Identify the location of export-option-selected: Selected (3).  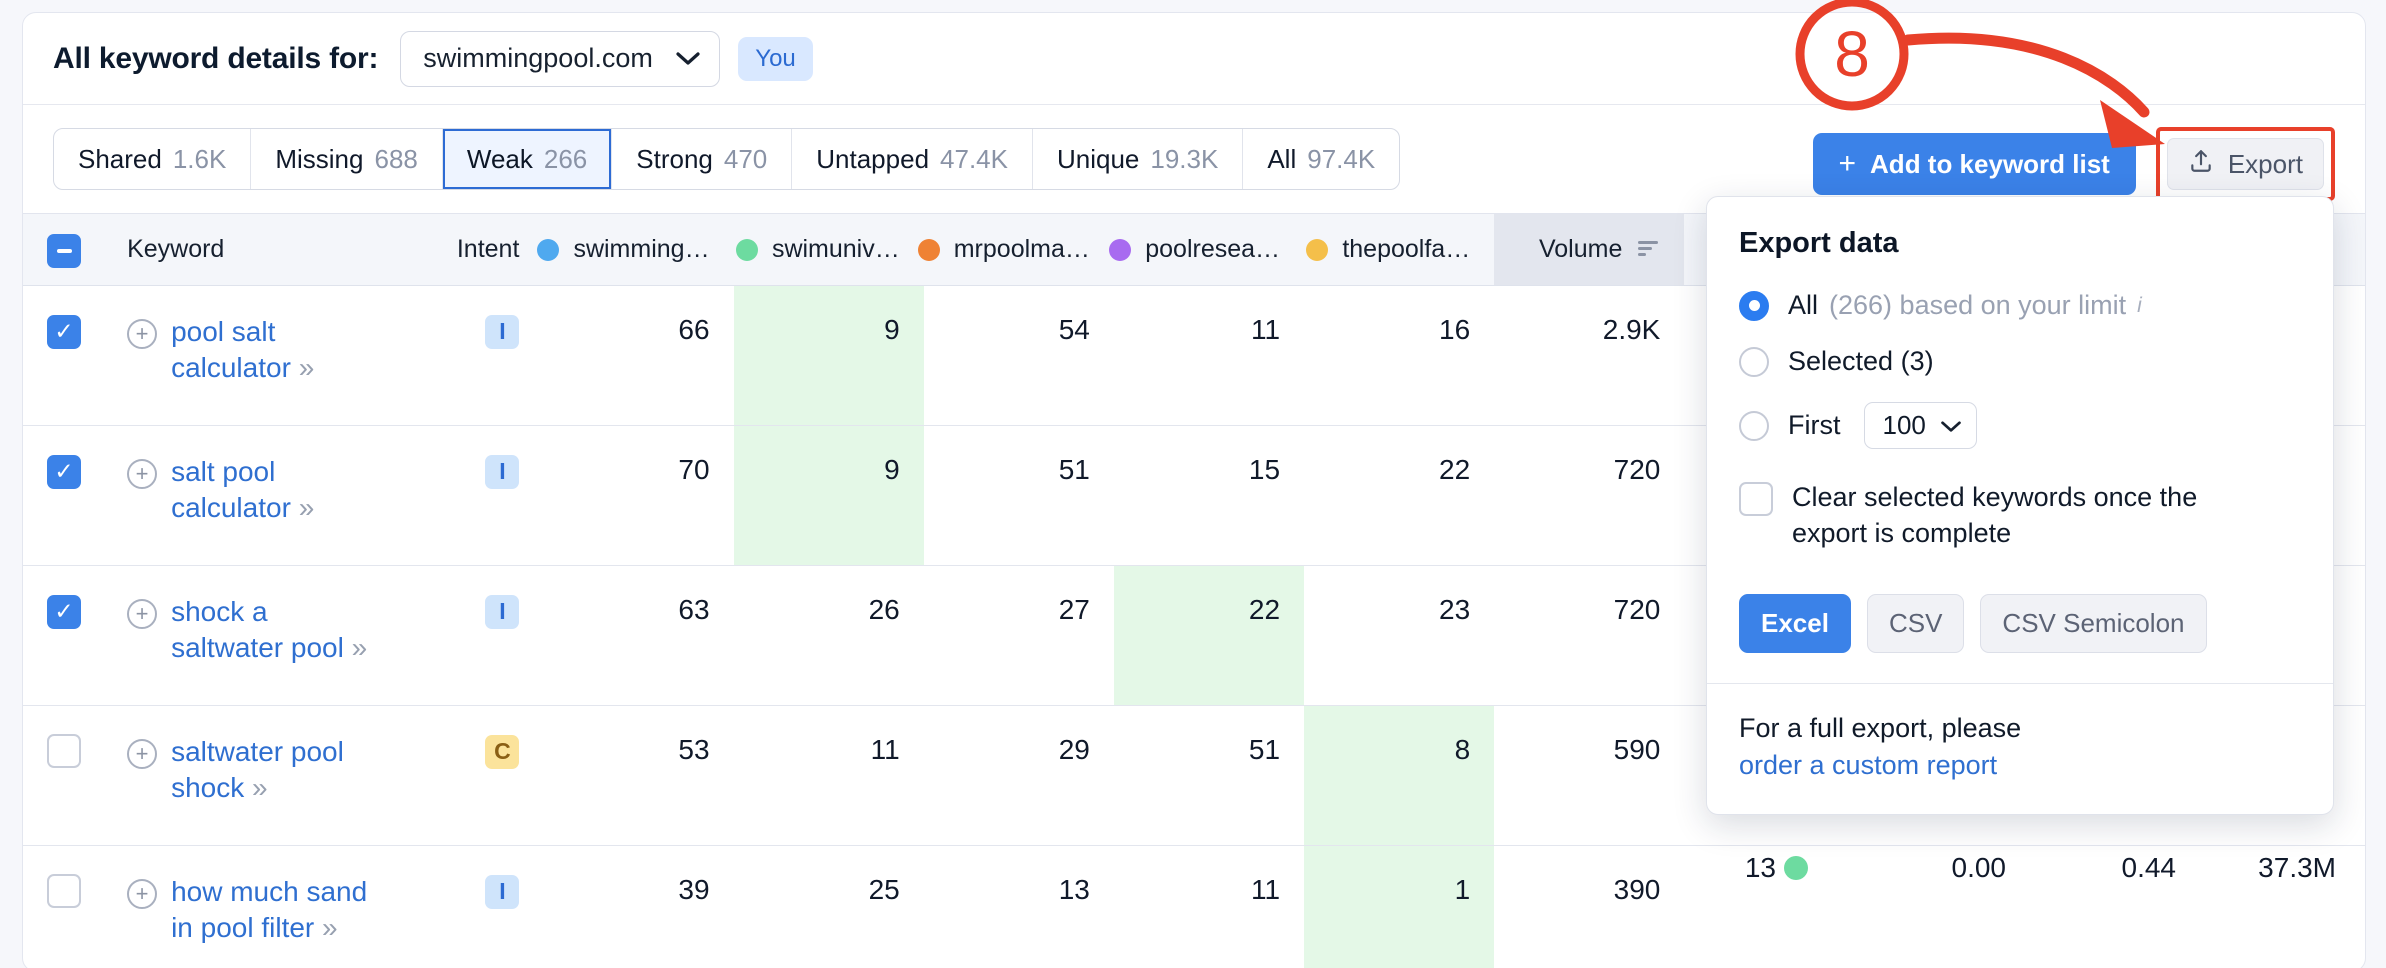
(2020, 361).